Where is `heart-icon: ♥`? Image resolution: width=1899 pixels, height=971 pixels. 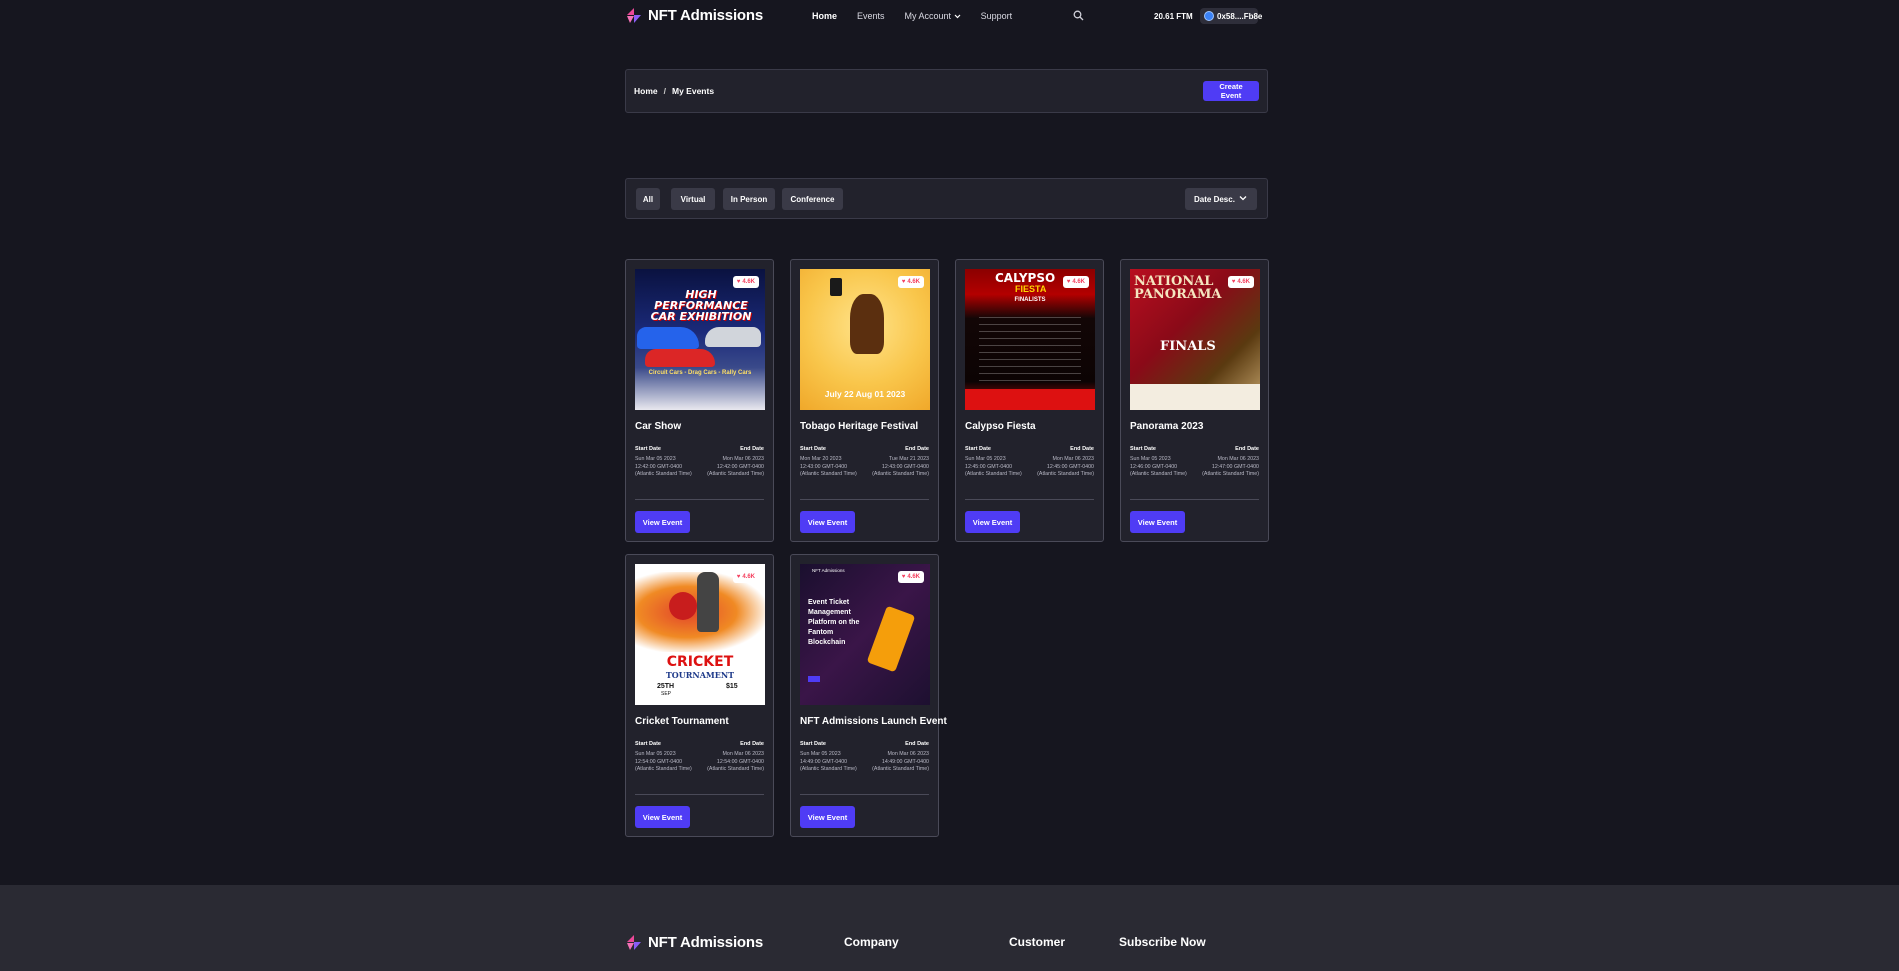 heart-icon: ♥ is located at coordinates (903, 282).